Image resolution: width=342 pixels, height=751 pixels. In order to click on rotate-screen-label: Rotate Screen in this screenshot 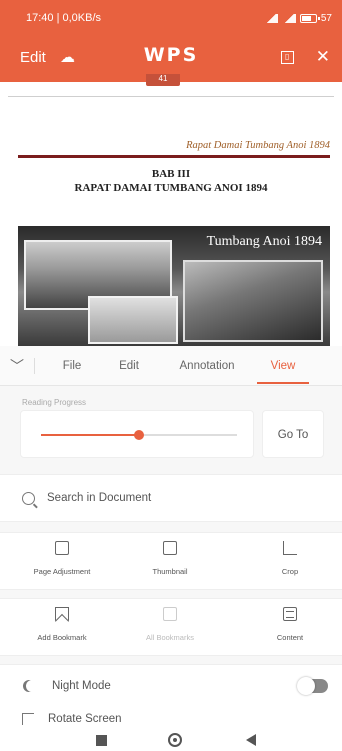, I will do `click(85, 719)`.